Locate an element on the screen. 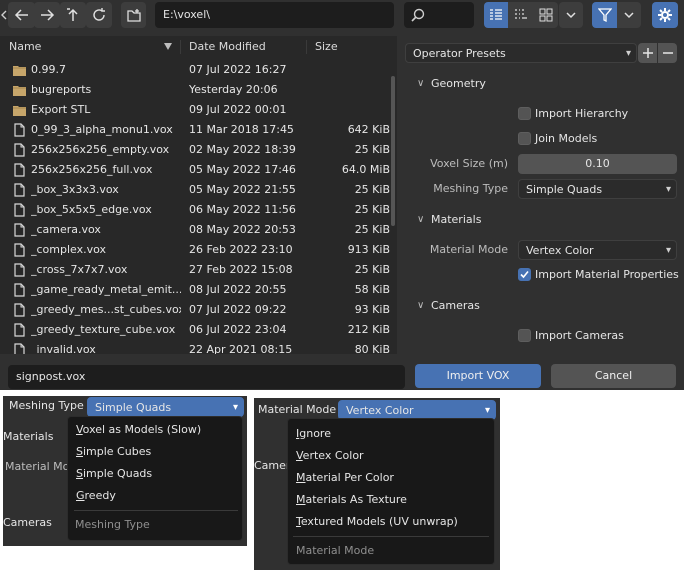 This screenshot has height=570, width=684. checkmark-icon is located at coordinates (524, 274).